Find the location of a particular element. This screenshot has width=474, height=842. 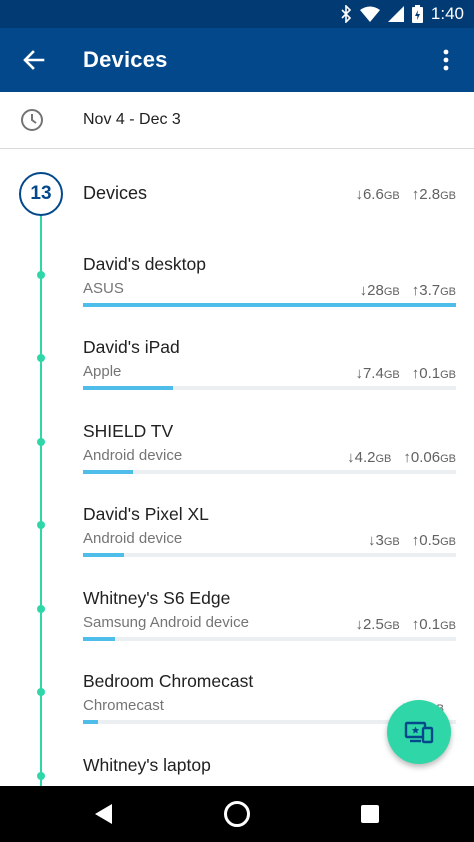

device-upload: ↑3.7GB is located at coordinates (434, 290).